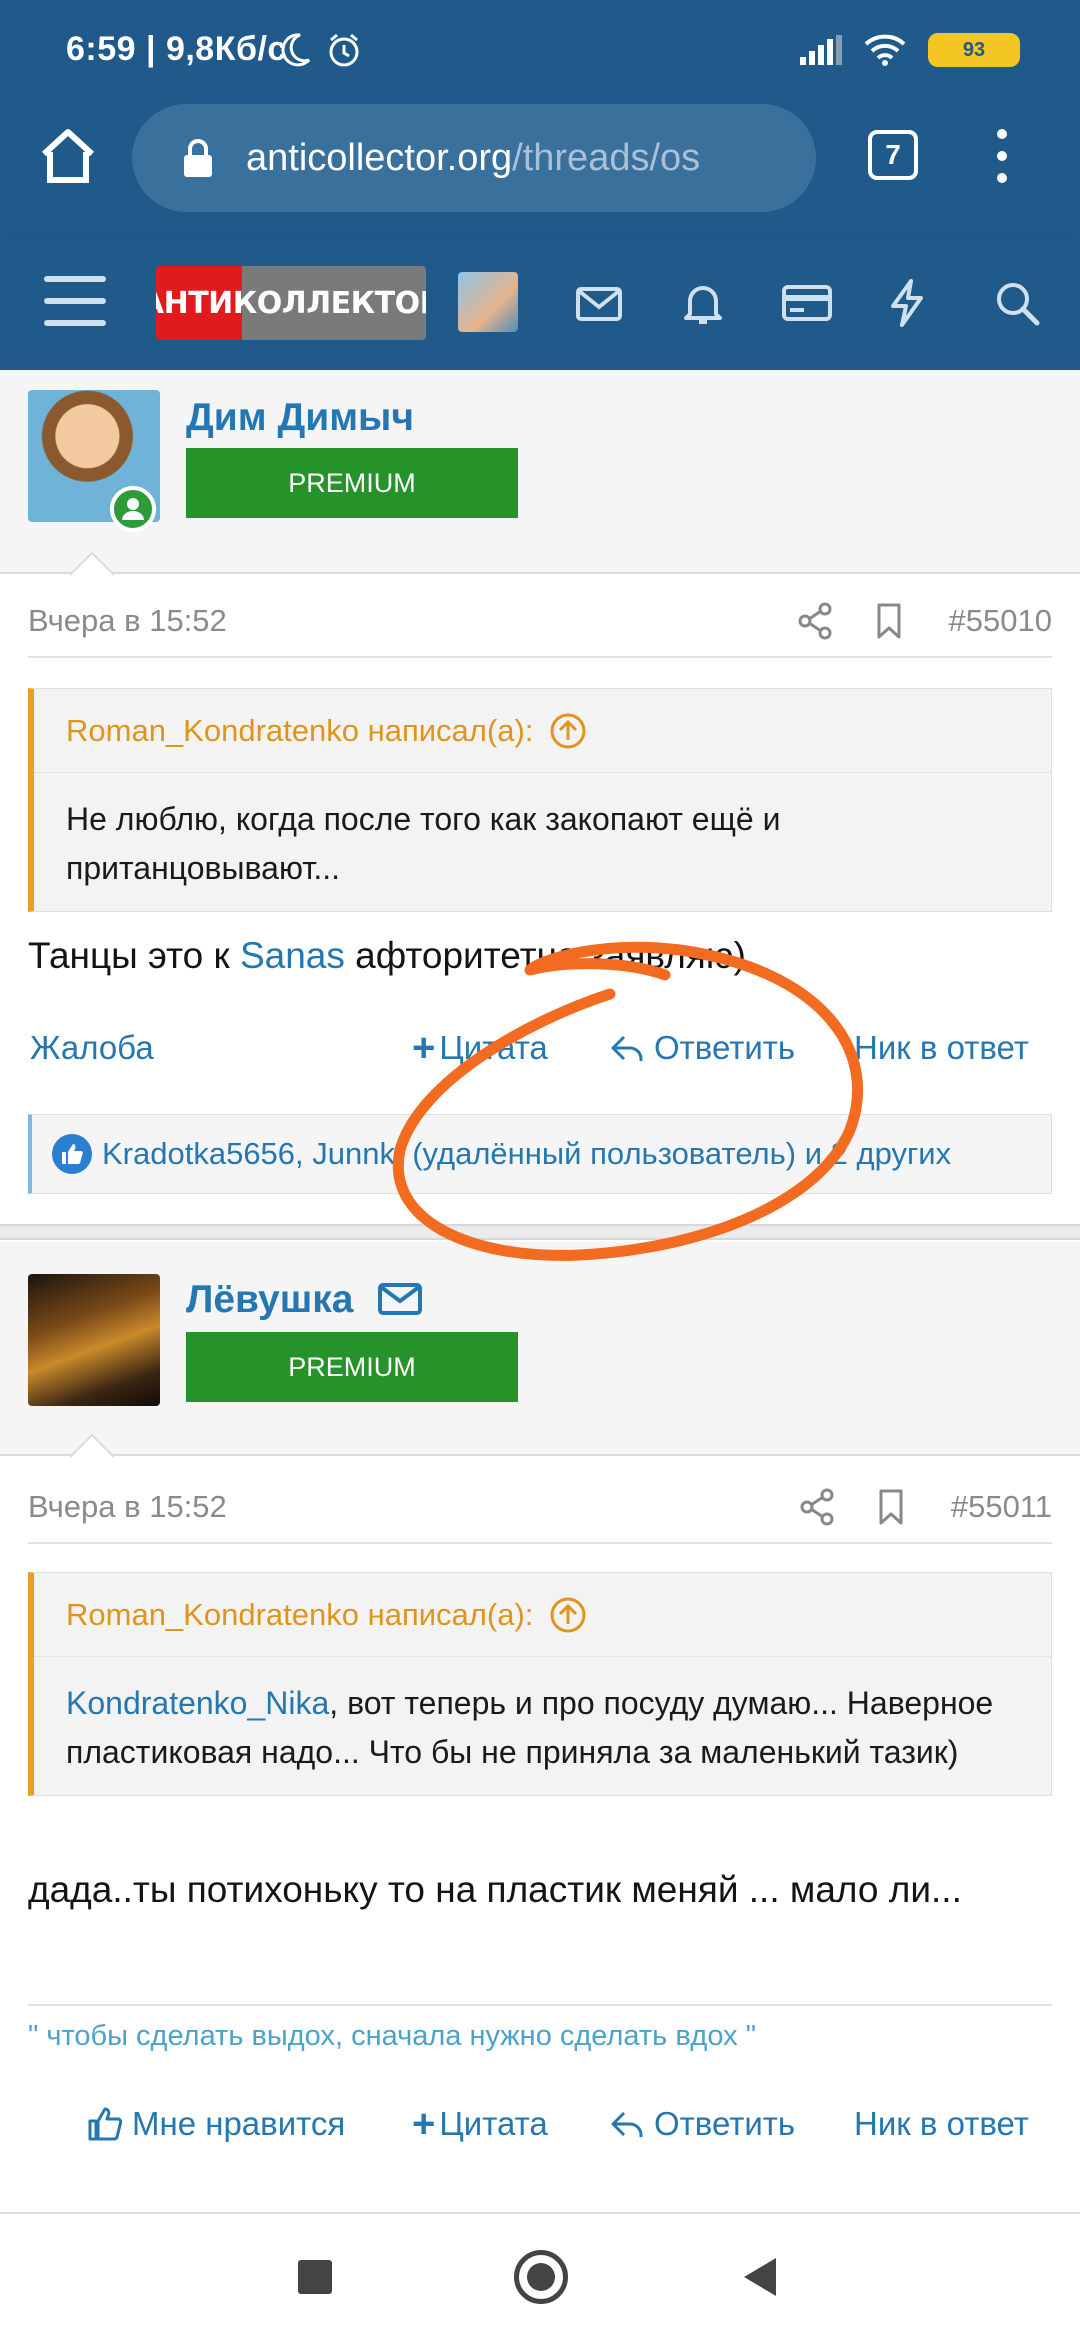 This screenshot has width=1080, height=2340. I want to click on post-meta: Вчера в 15:52 #55011, so click(540, 1508).